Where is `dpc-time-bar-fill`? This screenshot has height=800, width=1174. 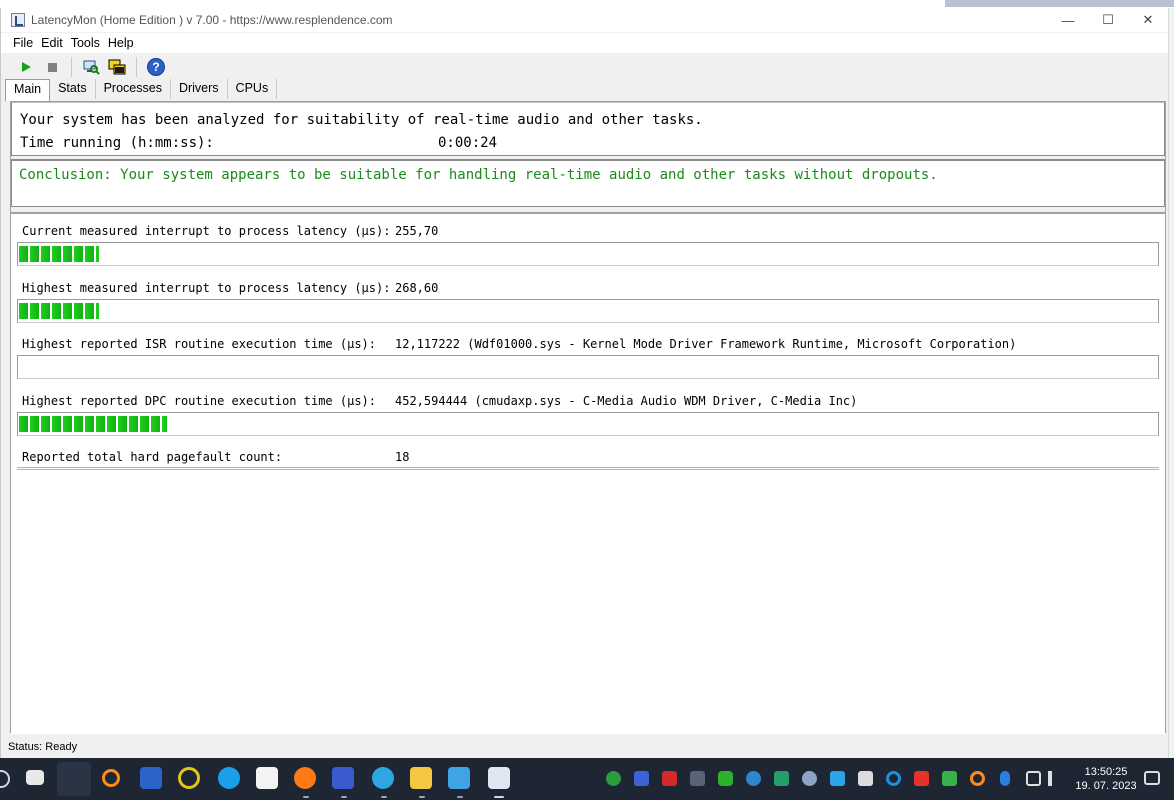 dpc-time-bar-fill is located at coordinates (93, 424).